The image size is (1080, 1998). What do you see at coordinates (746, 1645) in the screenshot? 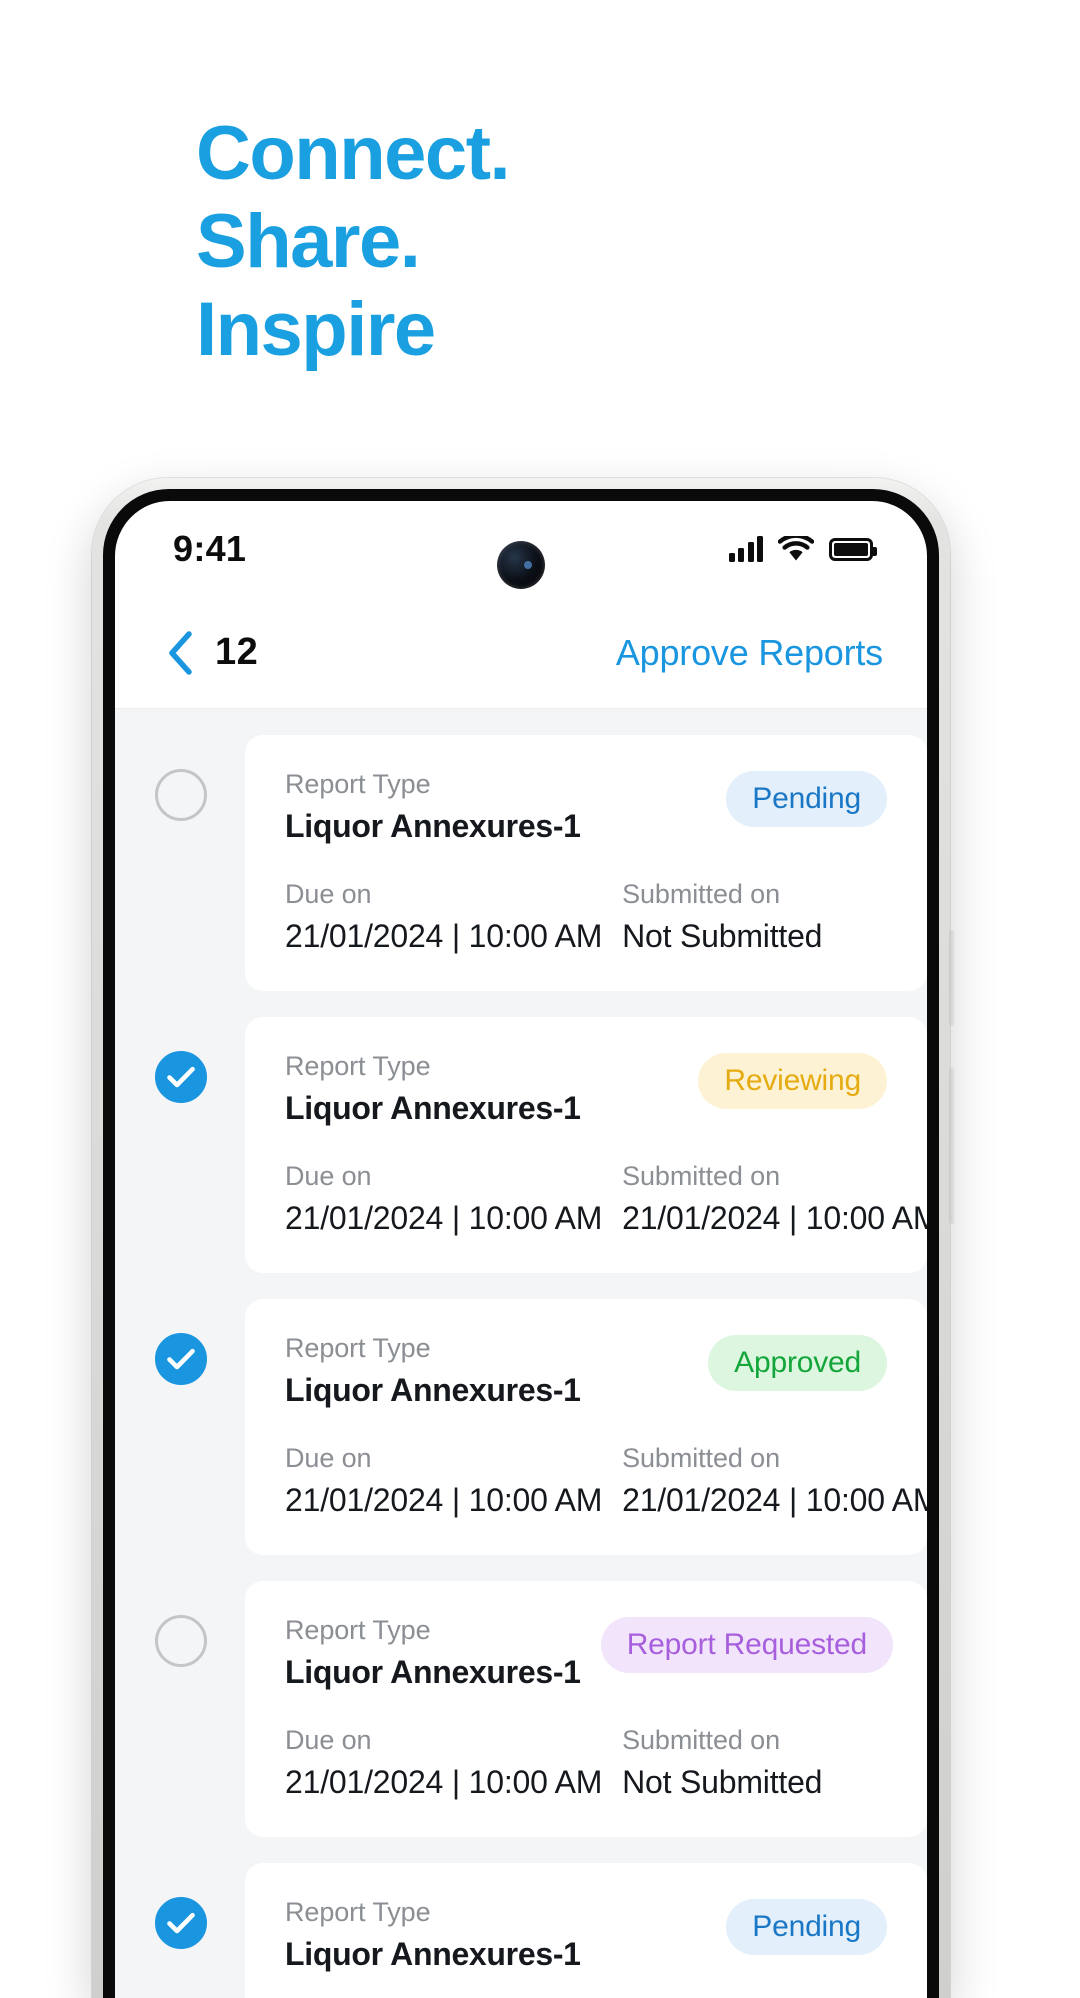
I see `status-badge: Report Requested` at bounding box center [746, 1645].